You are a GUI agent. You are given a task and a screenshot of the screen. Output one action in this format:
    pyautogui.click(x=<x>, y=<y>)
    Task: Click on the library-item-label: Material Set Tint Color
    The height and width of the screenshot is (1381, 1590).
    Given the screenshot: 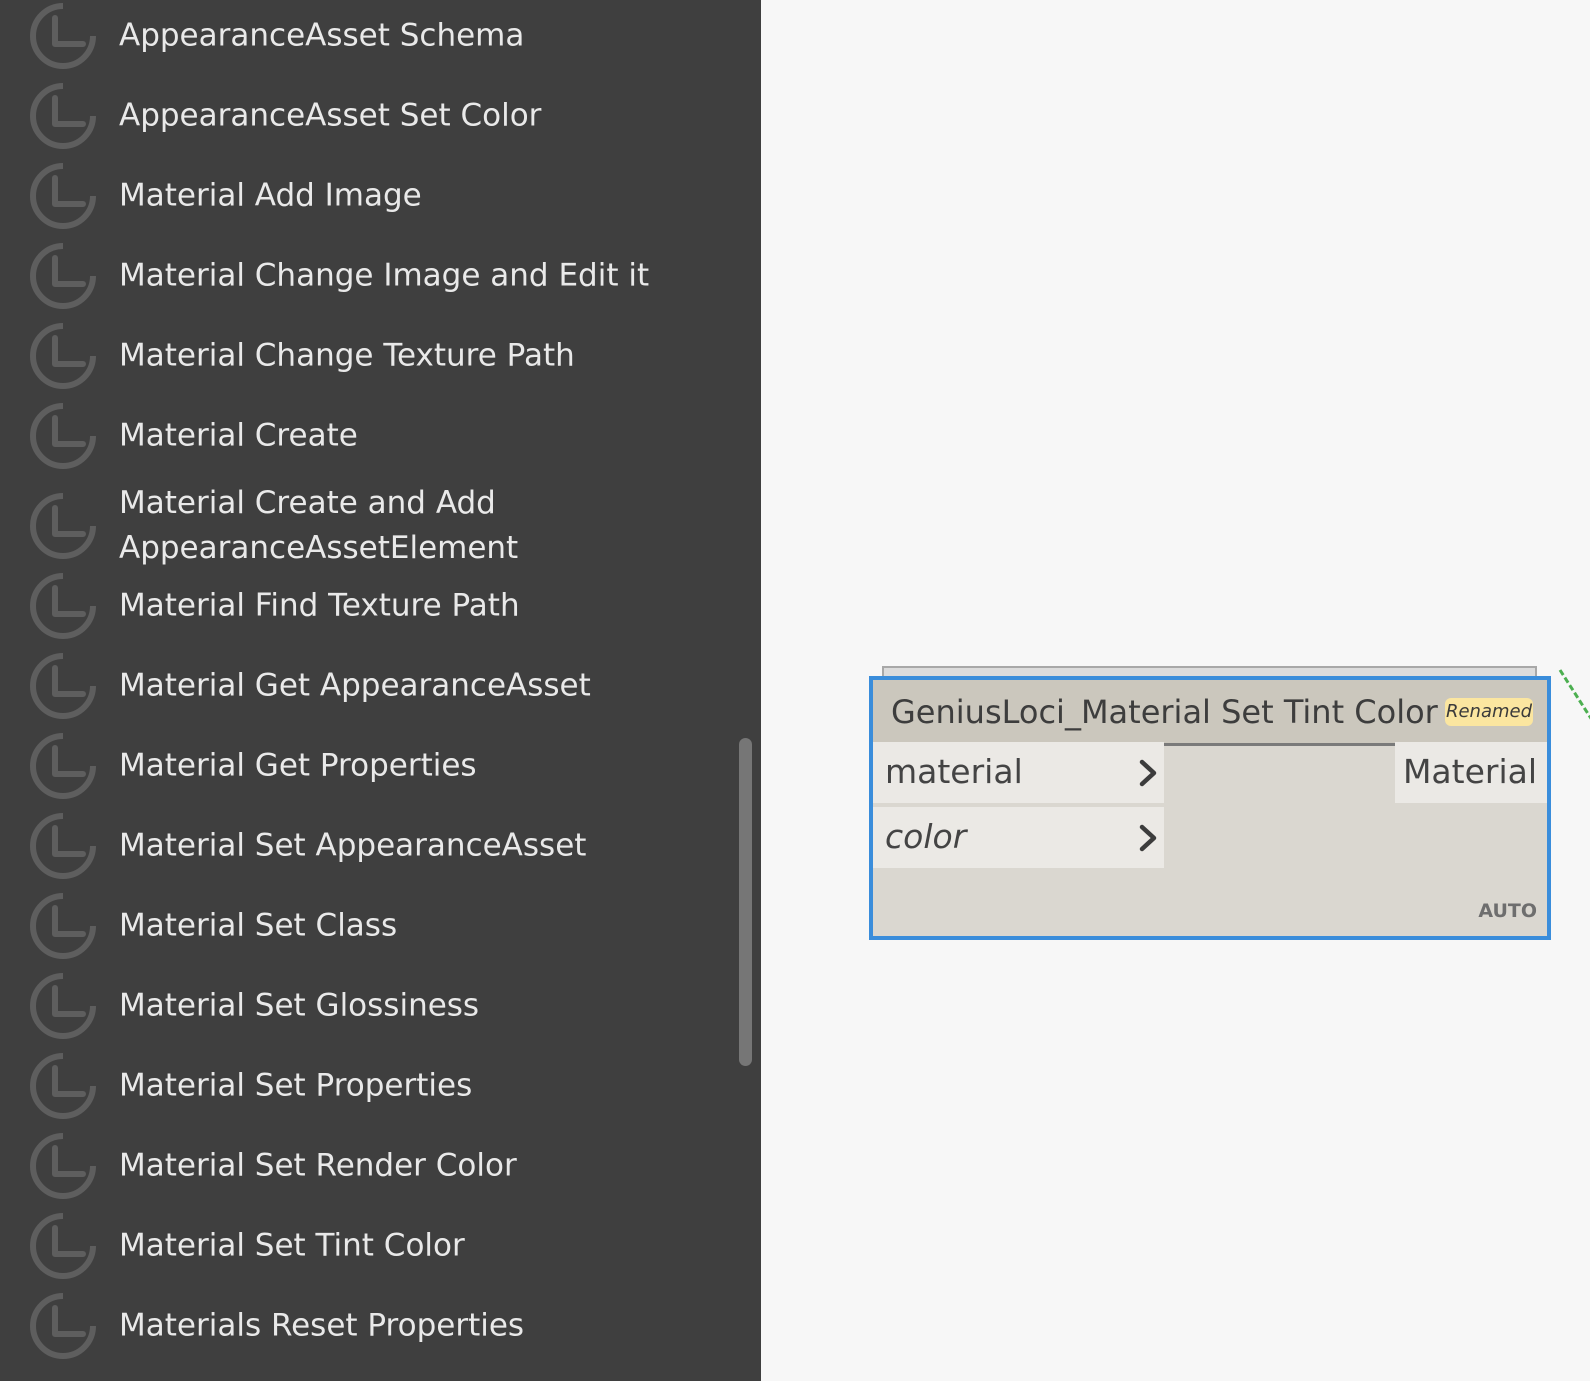 What is the action you would take?
    pyautogui.click(x=292, y=1245)
    